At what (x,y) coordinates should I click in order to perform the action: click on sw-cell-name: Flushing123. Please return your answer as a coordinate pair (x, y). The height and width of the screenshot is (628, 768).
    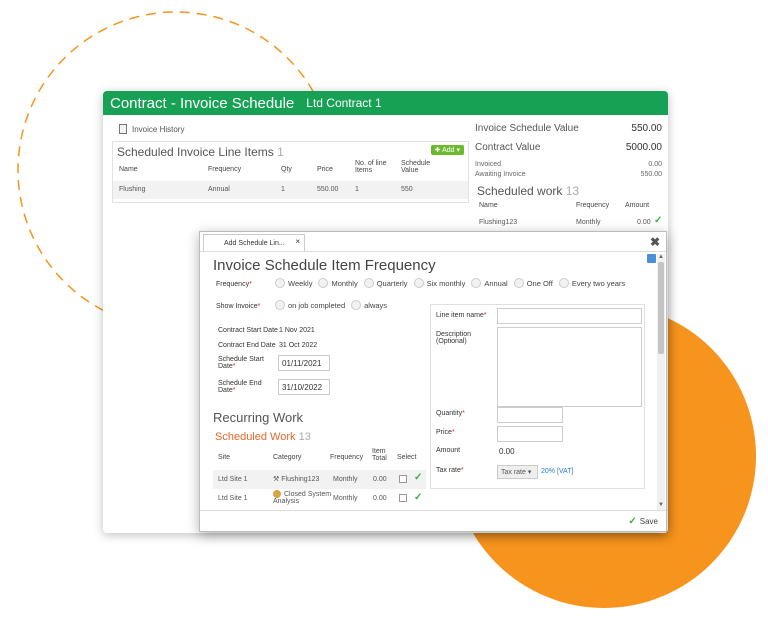
    Looking at the image, I should click on (498, 222).